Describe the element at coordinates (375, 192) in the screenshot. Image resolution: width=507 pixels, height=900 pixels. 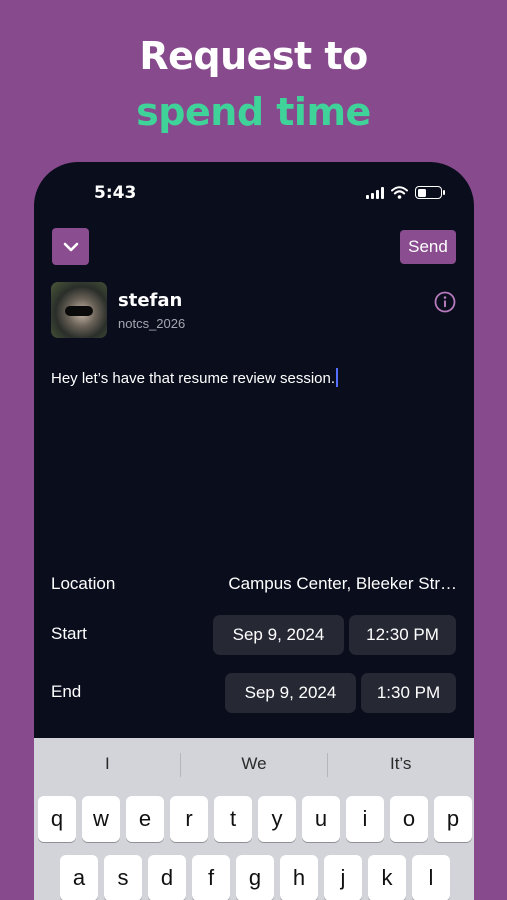
I see `cellular-signal-icon` at that location.